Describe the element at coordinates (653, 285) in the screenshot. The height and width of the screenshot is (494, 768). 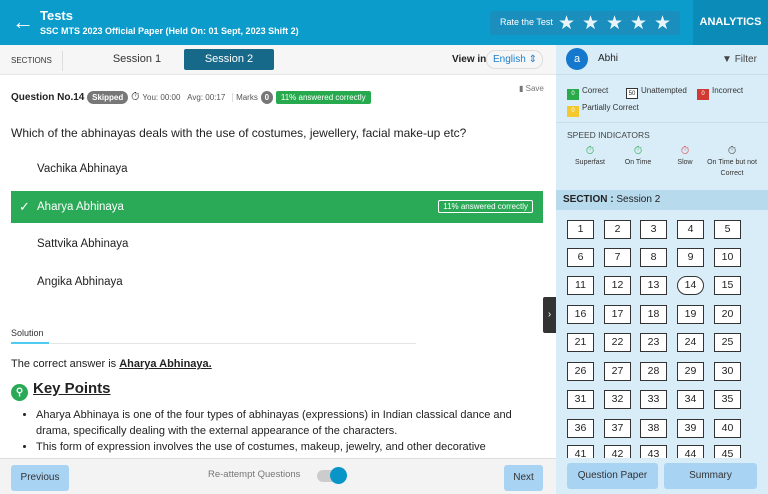
I see `question-button-13: 13` at that location.